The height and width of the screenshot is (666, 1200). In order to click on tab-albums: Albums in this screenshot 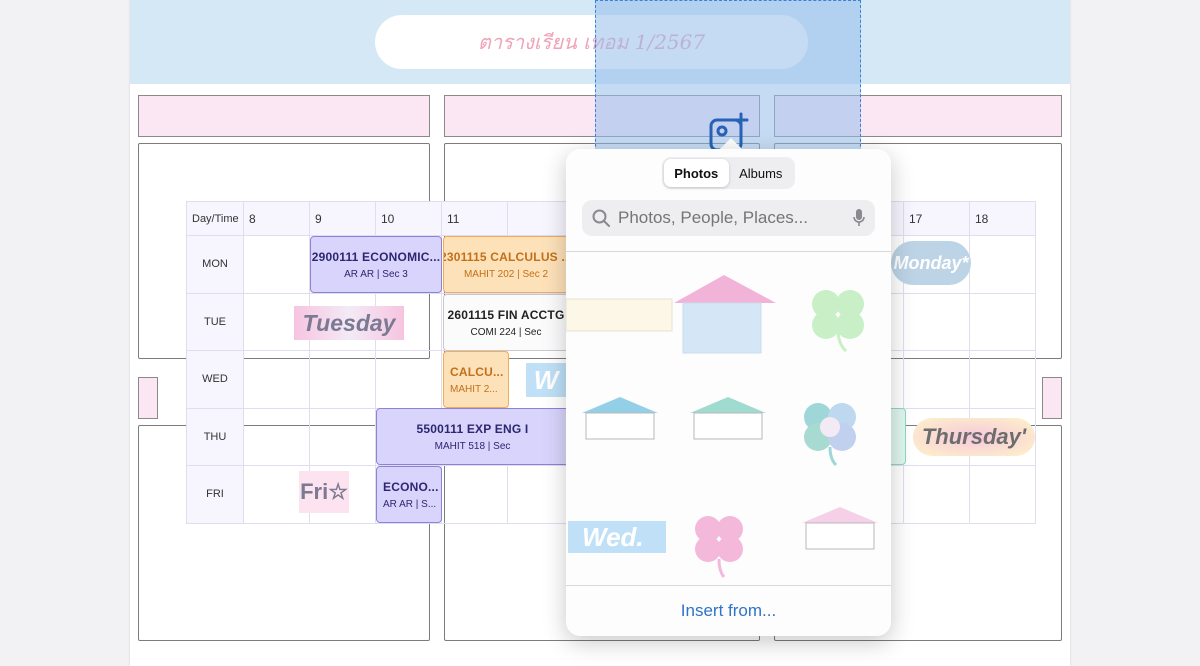, I will do `click(761, 173)`.